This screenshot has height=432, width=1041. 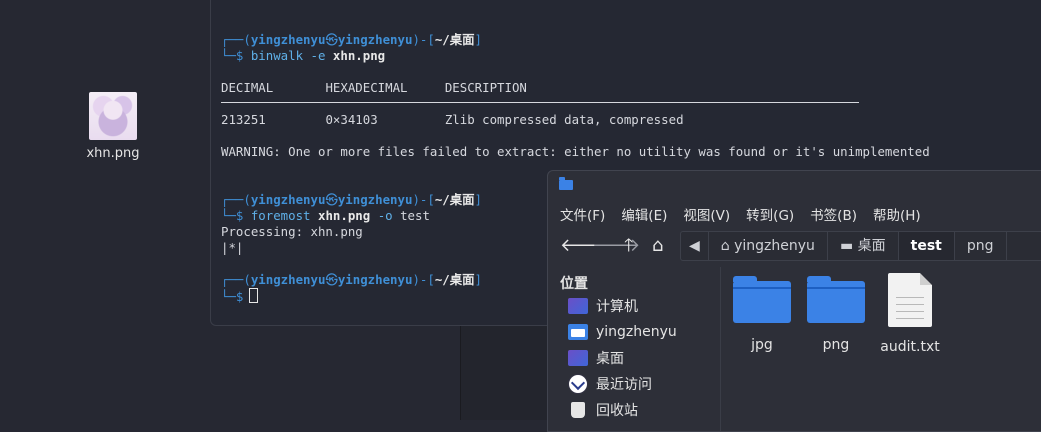 I want to click on sidebar-heading: 位置, so click(x=634, y=280).